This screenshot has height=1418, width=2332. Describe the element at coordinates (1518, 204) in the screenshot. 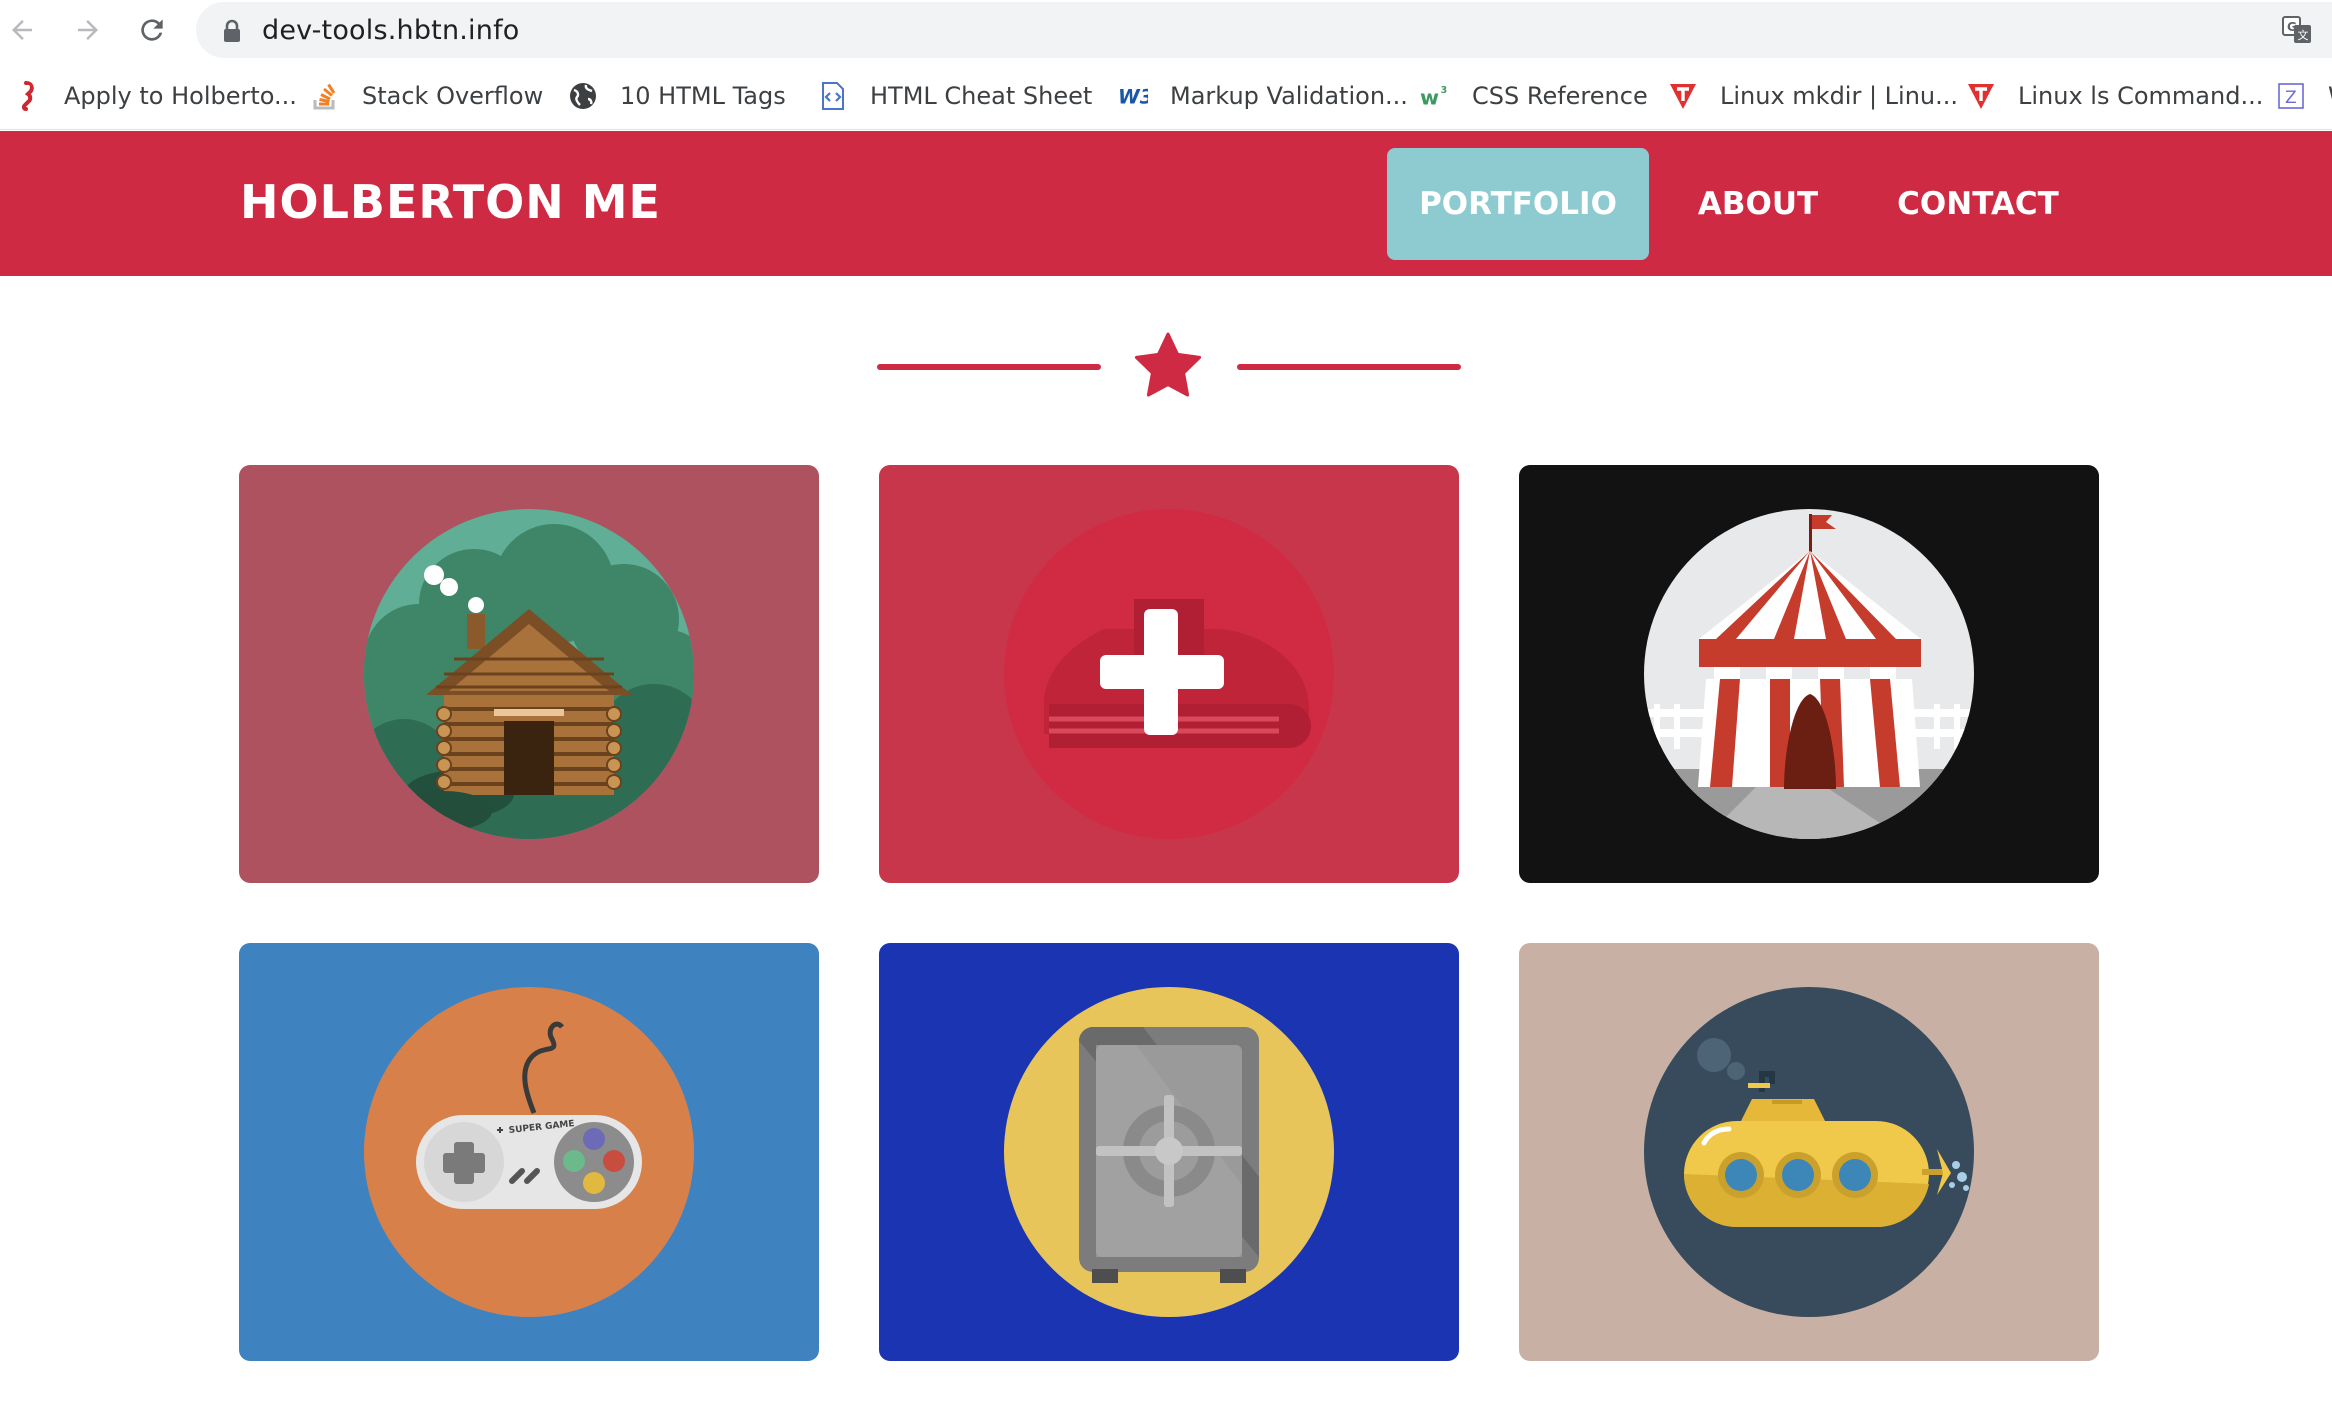

I see `nav-portfolio: PORTFOLIO` at that location.